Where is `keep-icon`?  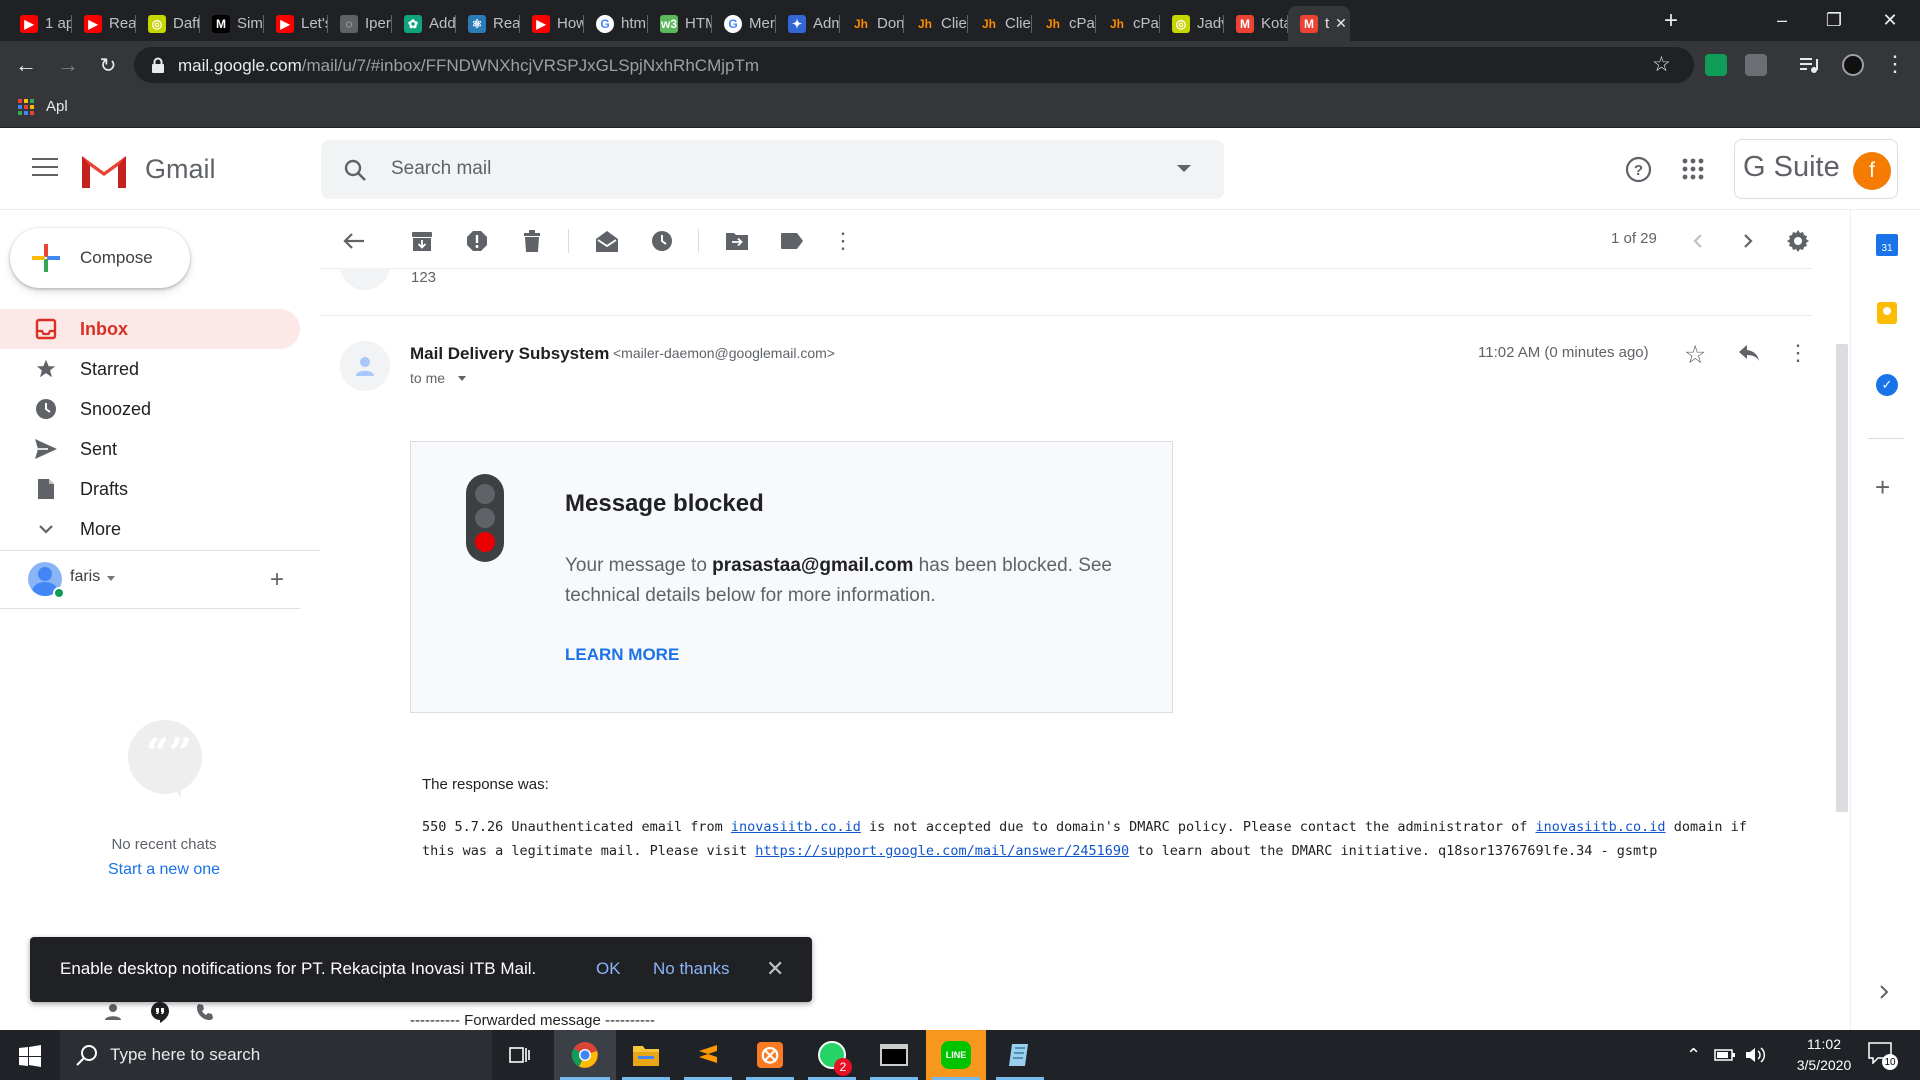
keep-icon is located at coordinates (1887, 313).